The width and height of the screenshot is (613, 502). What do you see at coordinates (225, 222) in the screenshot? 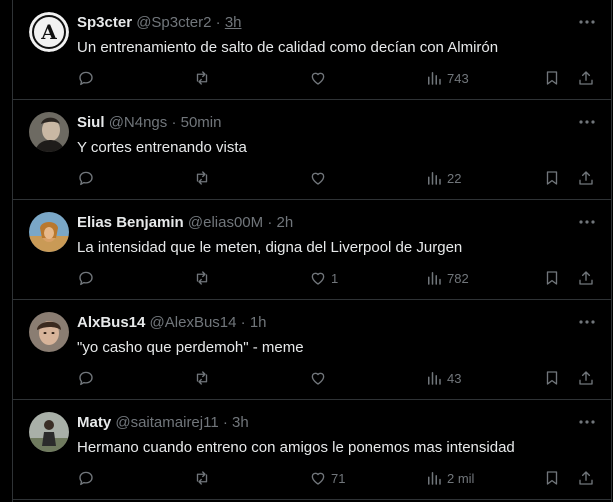
I see `handle: @elias00M` at bounding box center [225, 222].